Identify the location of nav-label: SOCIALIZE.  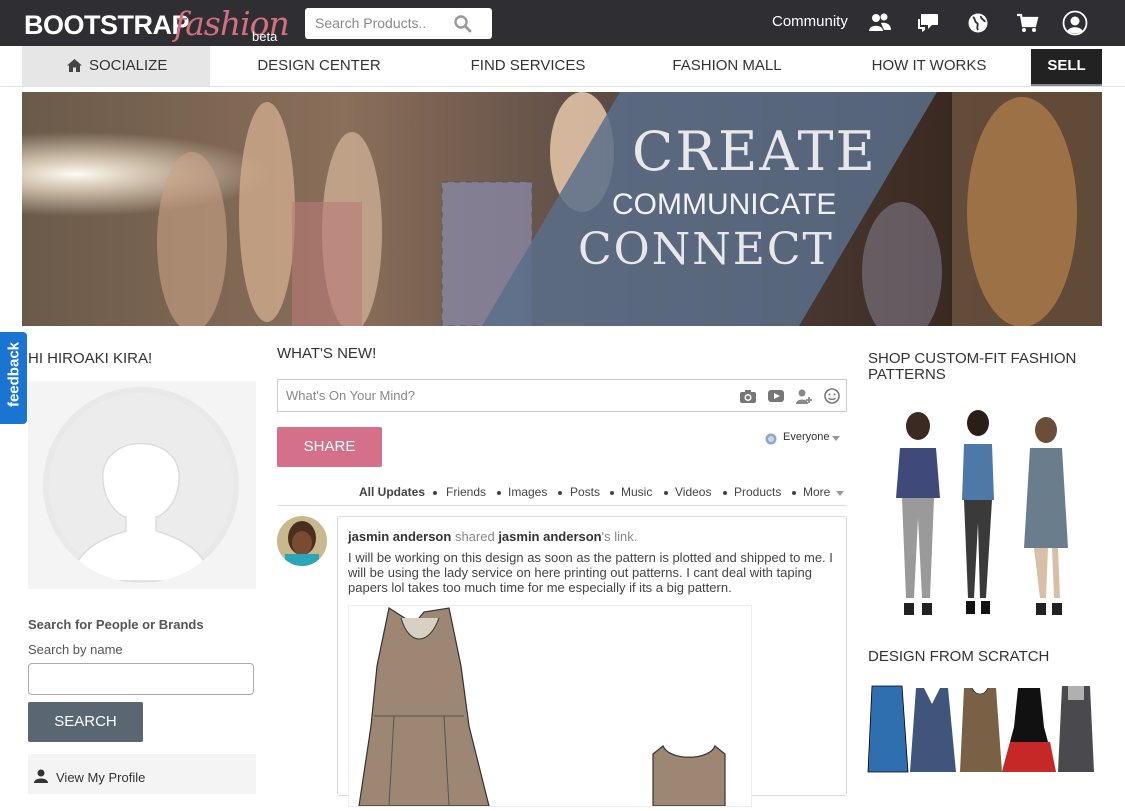
(128, 65).